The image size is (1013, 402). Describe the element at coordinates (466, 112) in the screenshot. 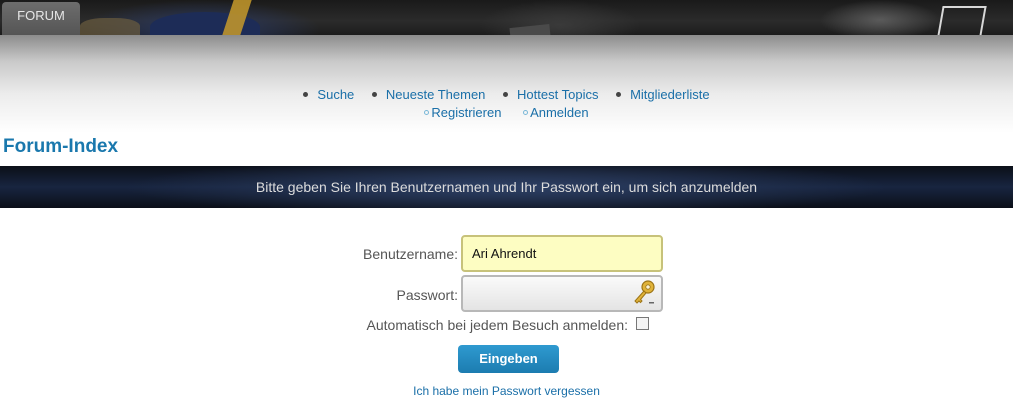

I see `nav-item-label: Registrieren` at that location.